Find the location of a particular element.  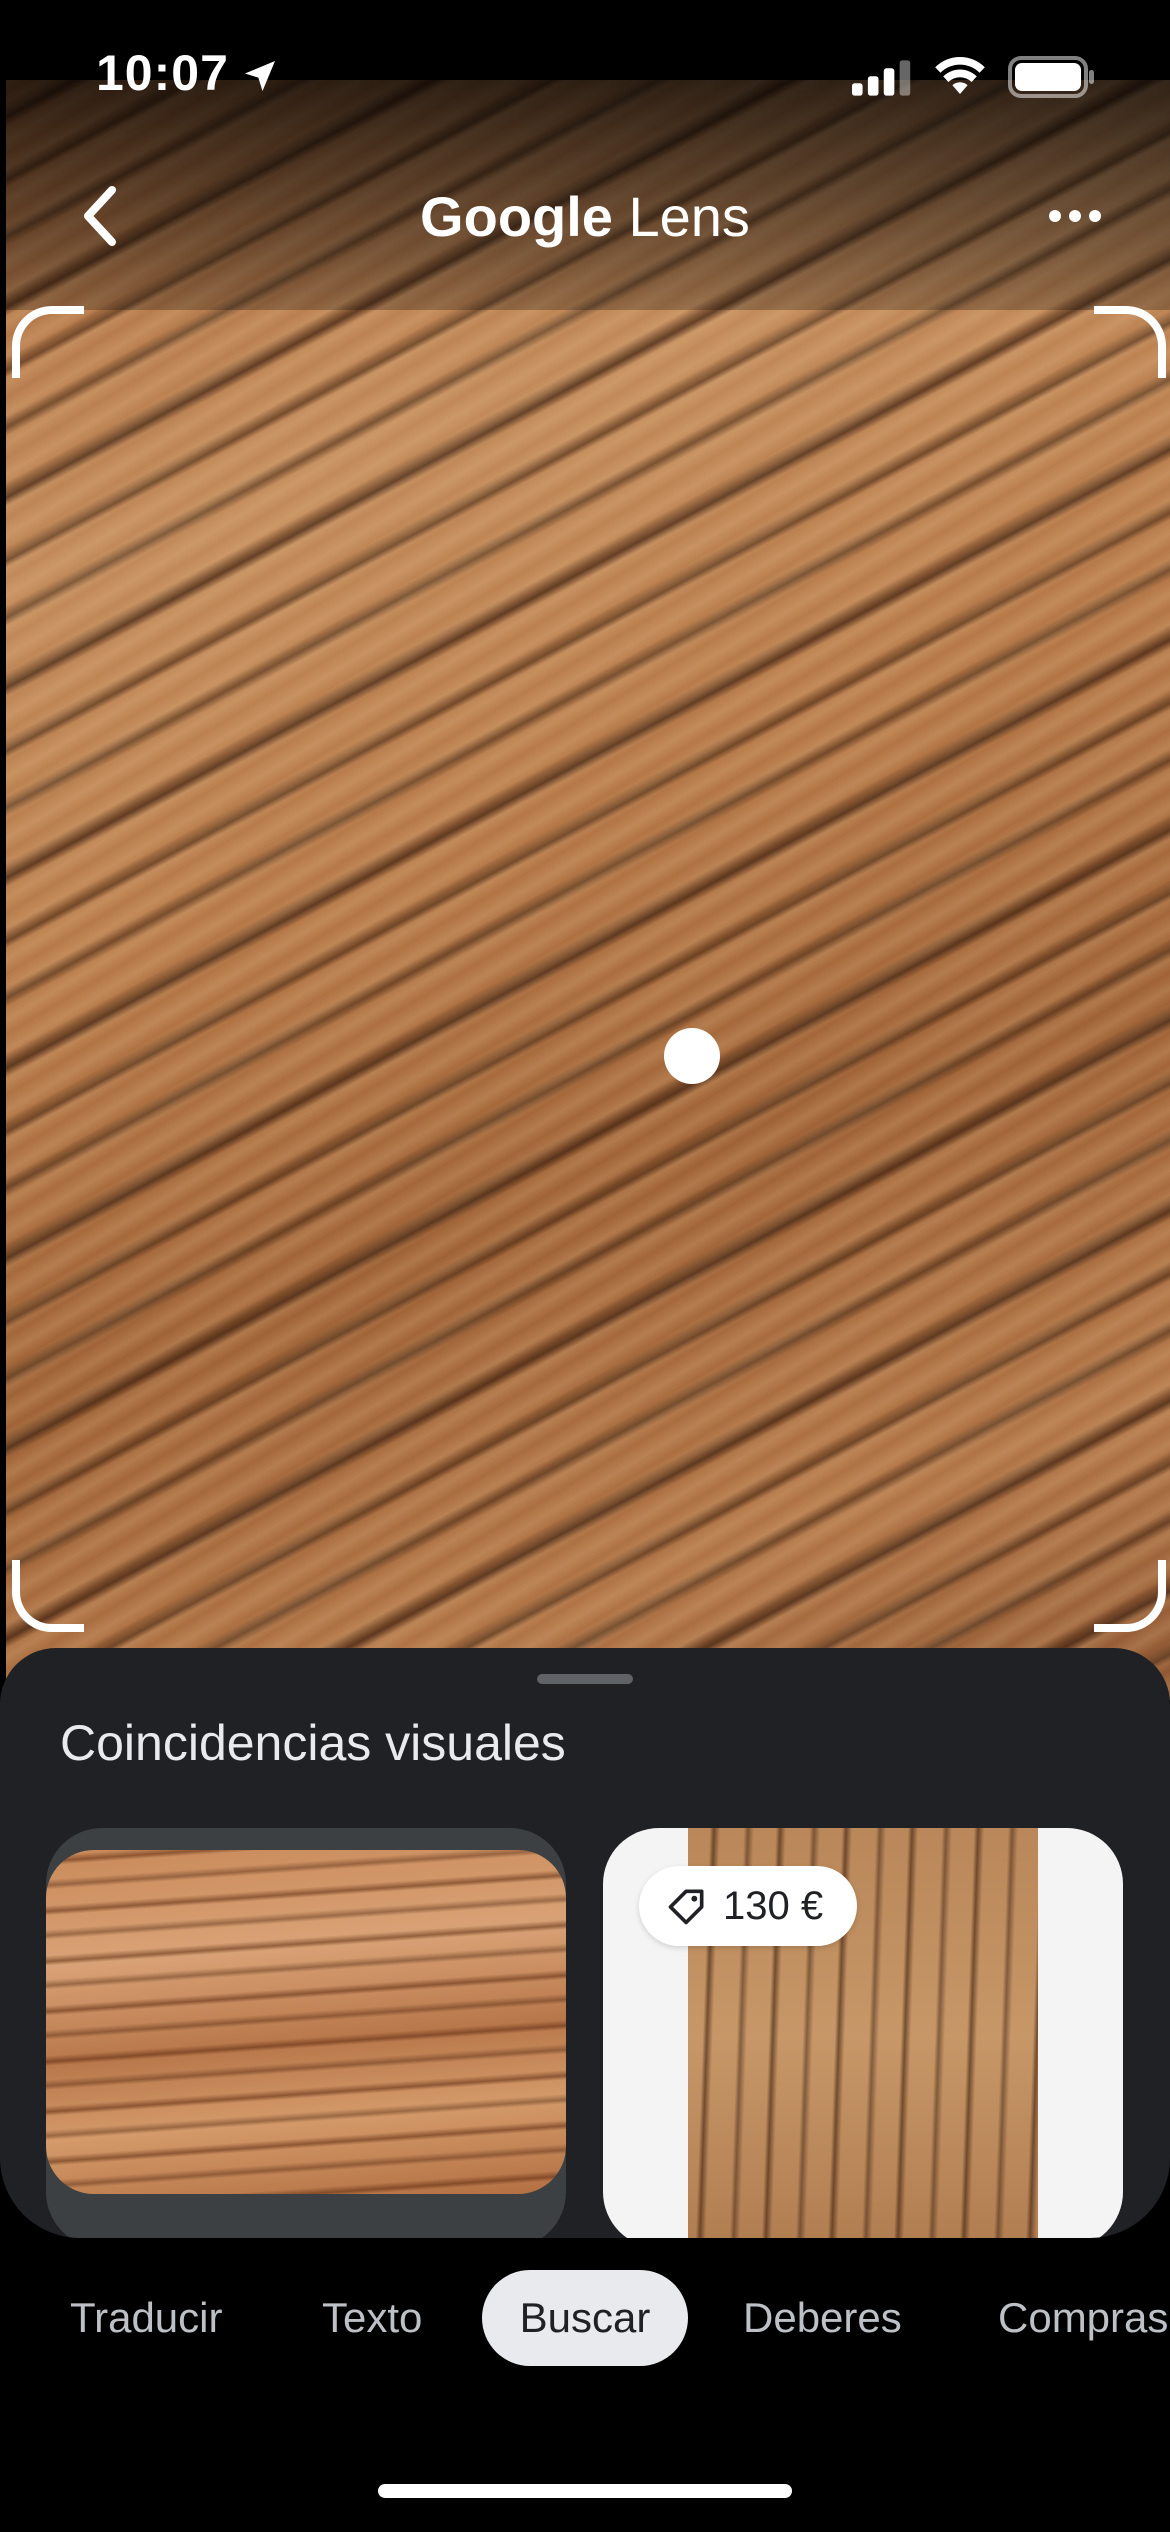

tab-shopping: Compras is located at coordinates (1083, 2318).